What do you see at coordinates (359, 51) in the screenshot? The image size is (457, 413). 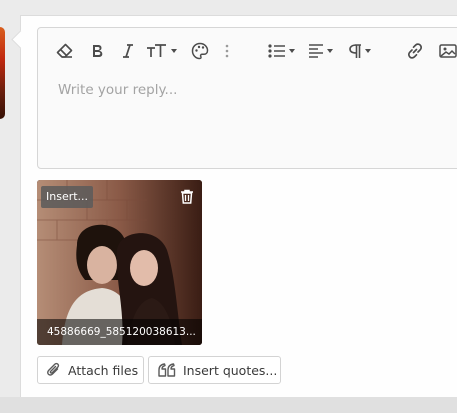 I see `paragraph-icon` at bounding box center [359, 51].